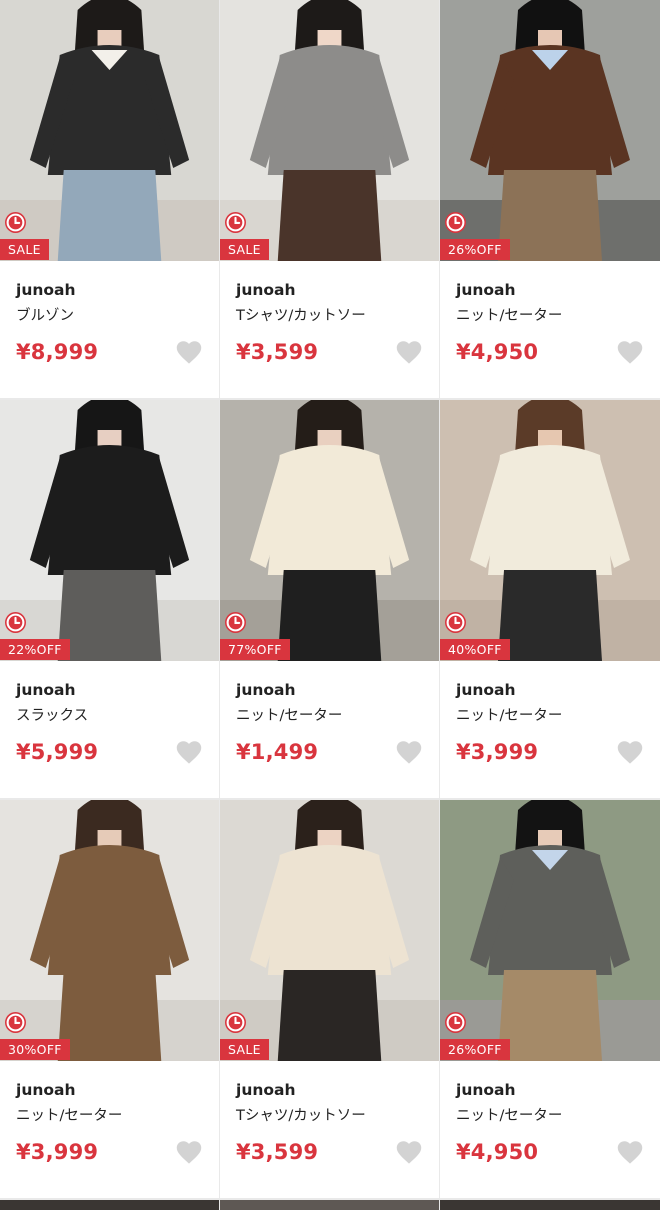 The height and width of the screenshot is (1210, 660). What do you see at coordinates (57, 752) in the screenshot?
I see `product-price: ¥5,999` at bounding box center [57, 752].